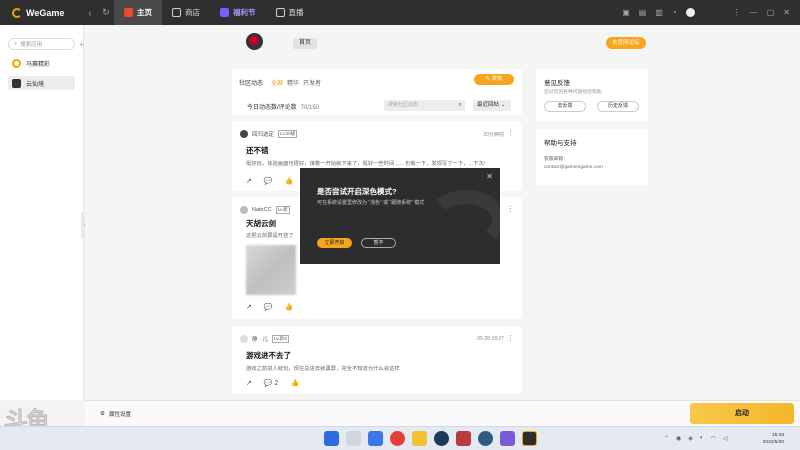 The width and height of the screenshot is (800, 450). What do you see at coordinates (283, 106) in the screenshot?
I see `today-count: 今日动态数/评论数 70/150` at bounding box center [283, 106].